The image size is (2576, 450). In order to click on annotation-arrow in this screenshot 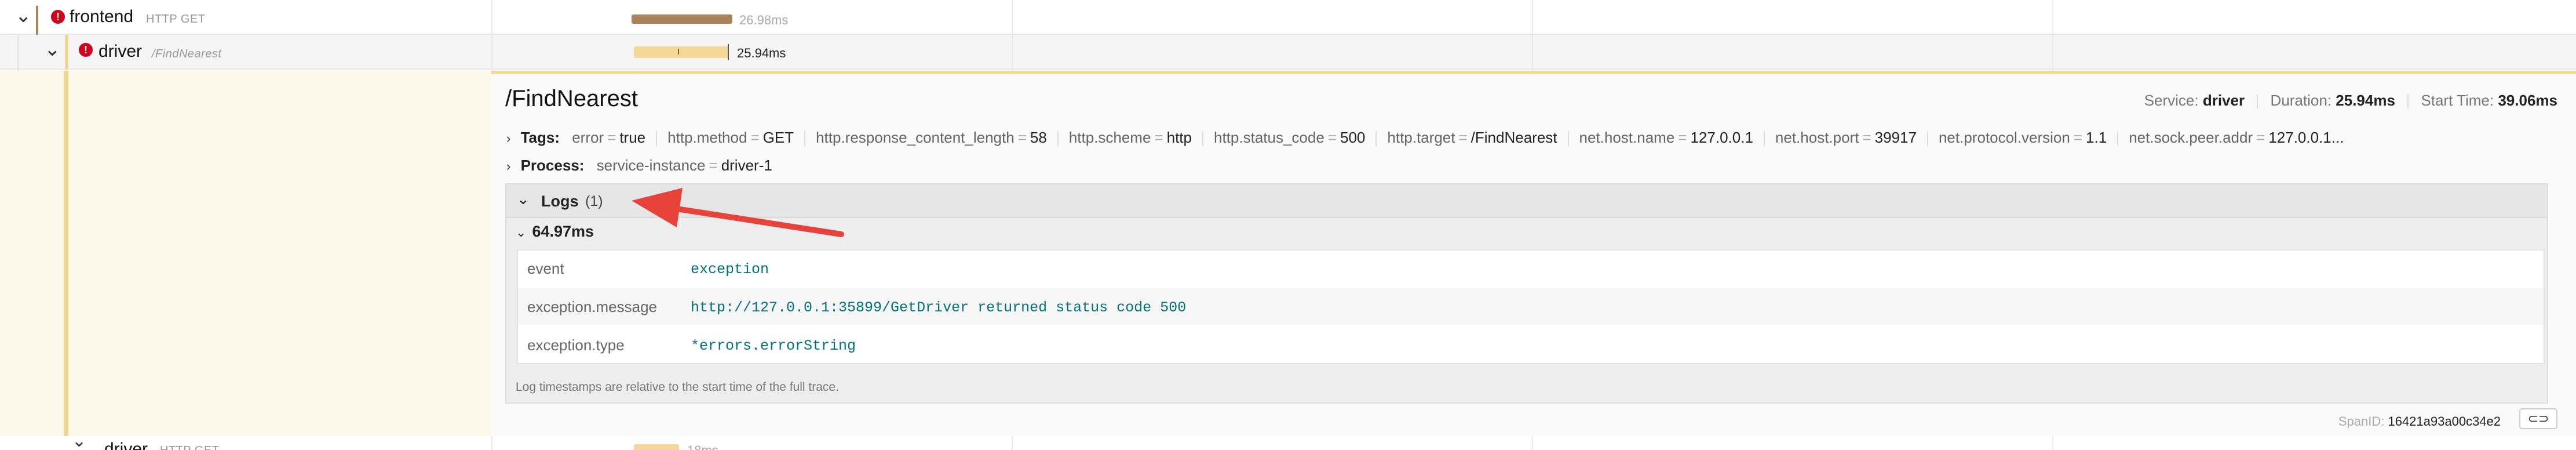, I will do `click(738, 213)`.